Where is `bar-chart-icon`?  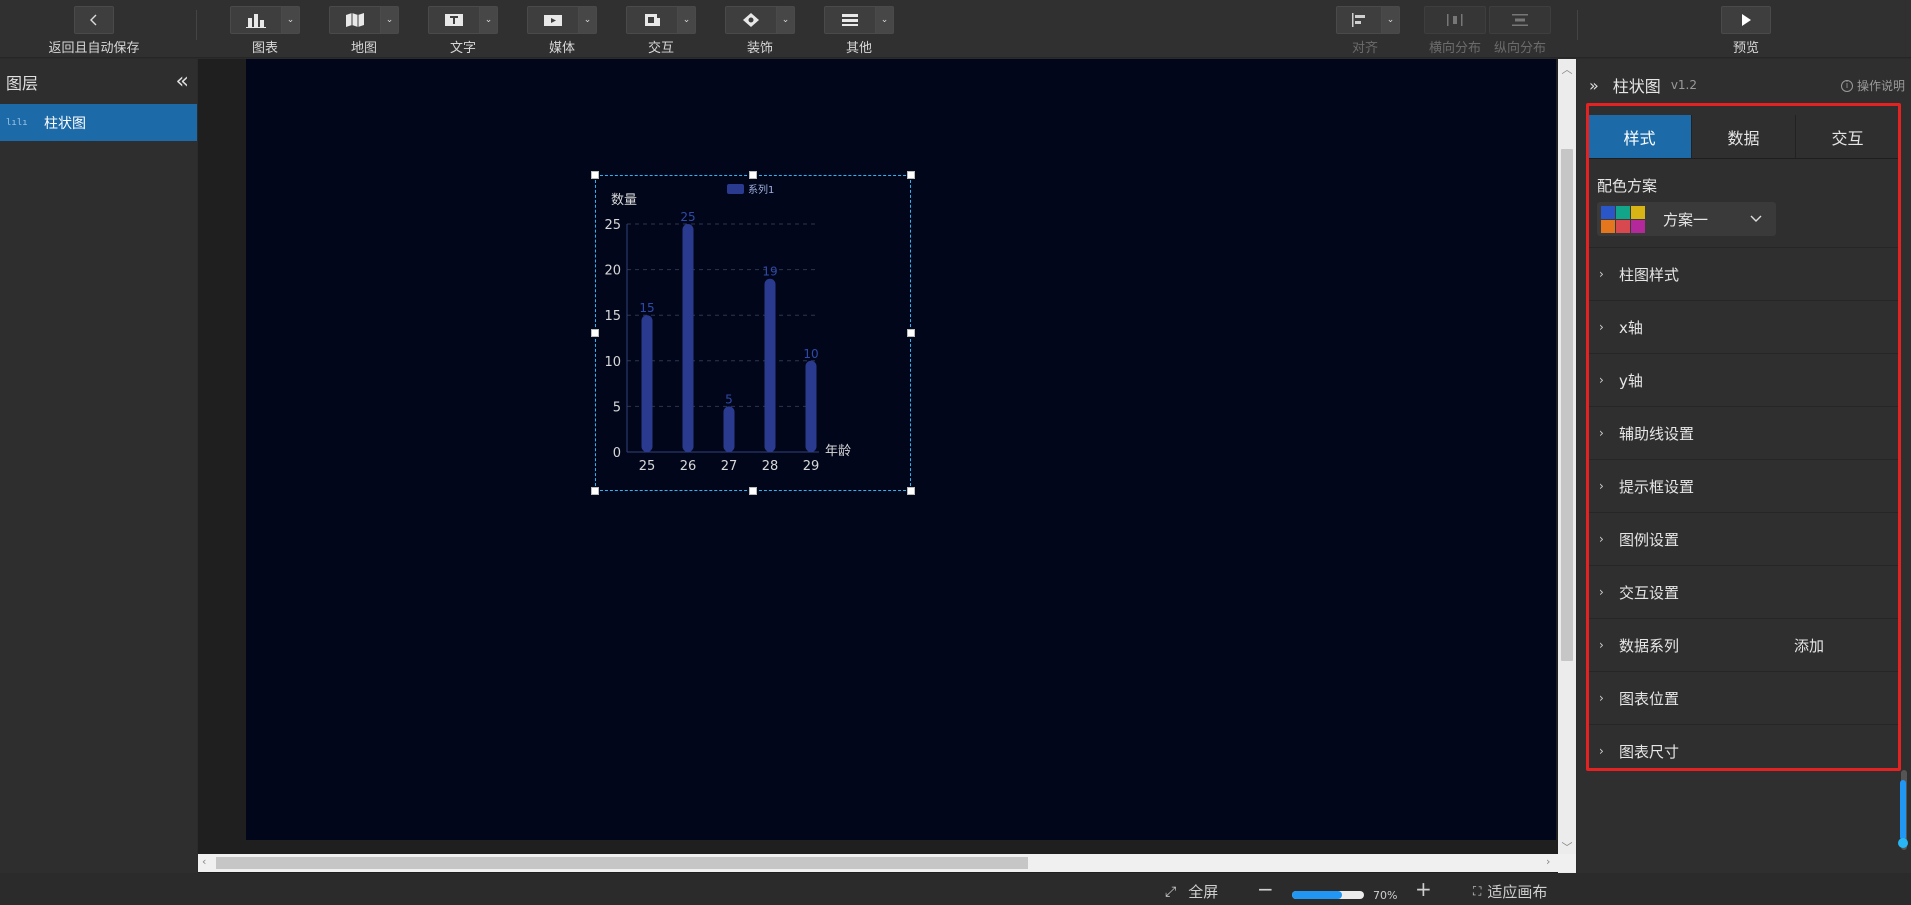
bar-chart-icon is located at coordinates (256, 20).